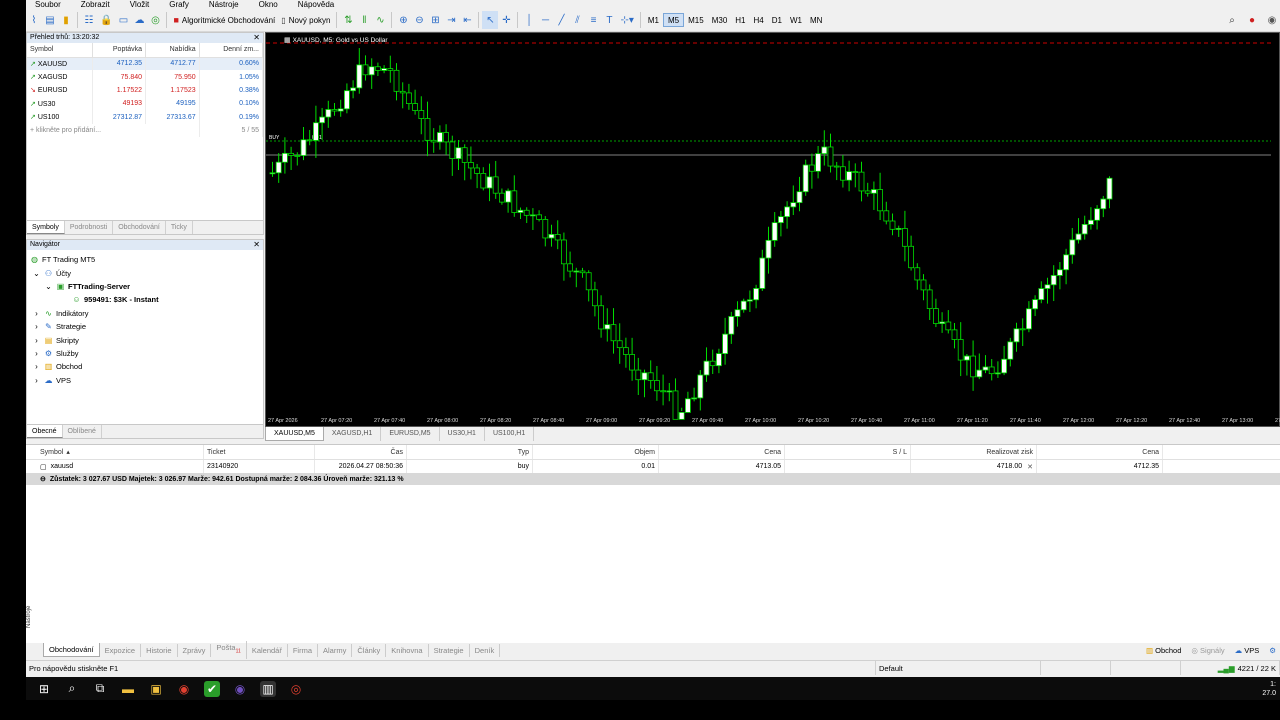 Image resolution: width=1280 pixels, height=720 pixels. I want to click on tab-symbols: Symboly, so click(46, 227).